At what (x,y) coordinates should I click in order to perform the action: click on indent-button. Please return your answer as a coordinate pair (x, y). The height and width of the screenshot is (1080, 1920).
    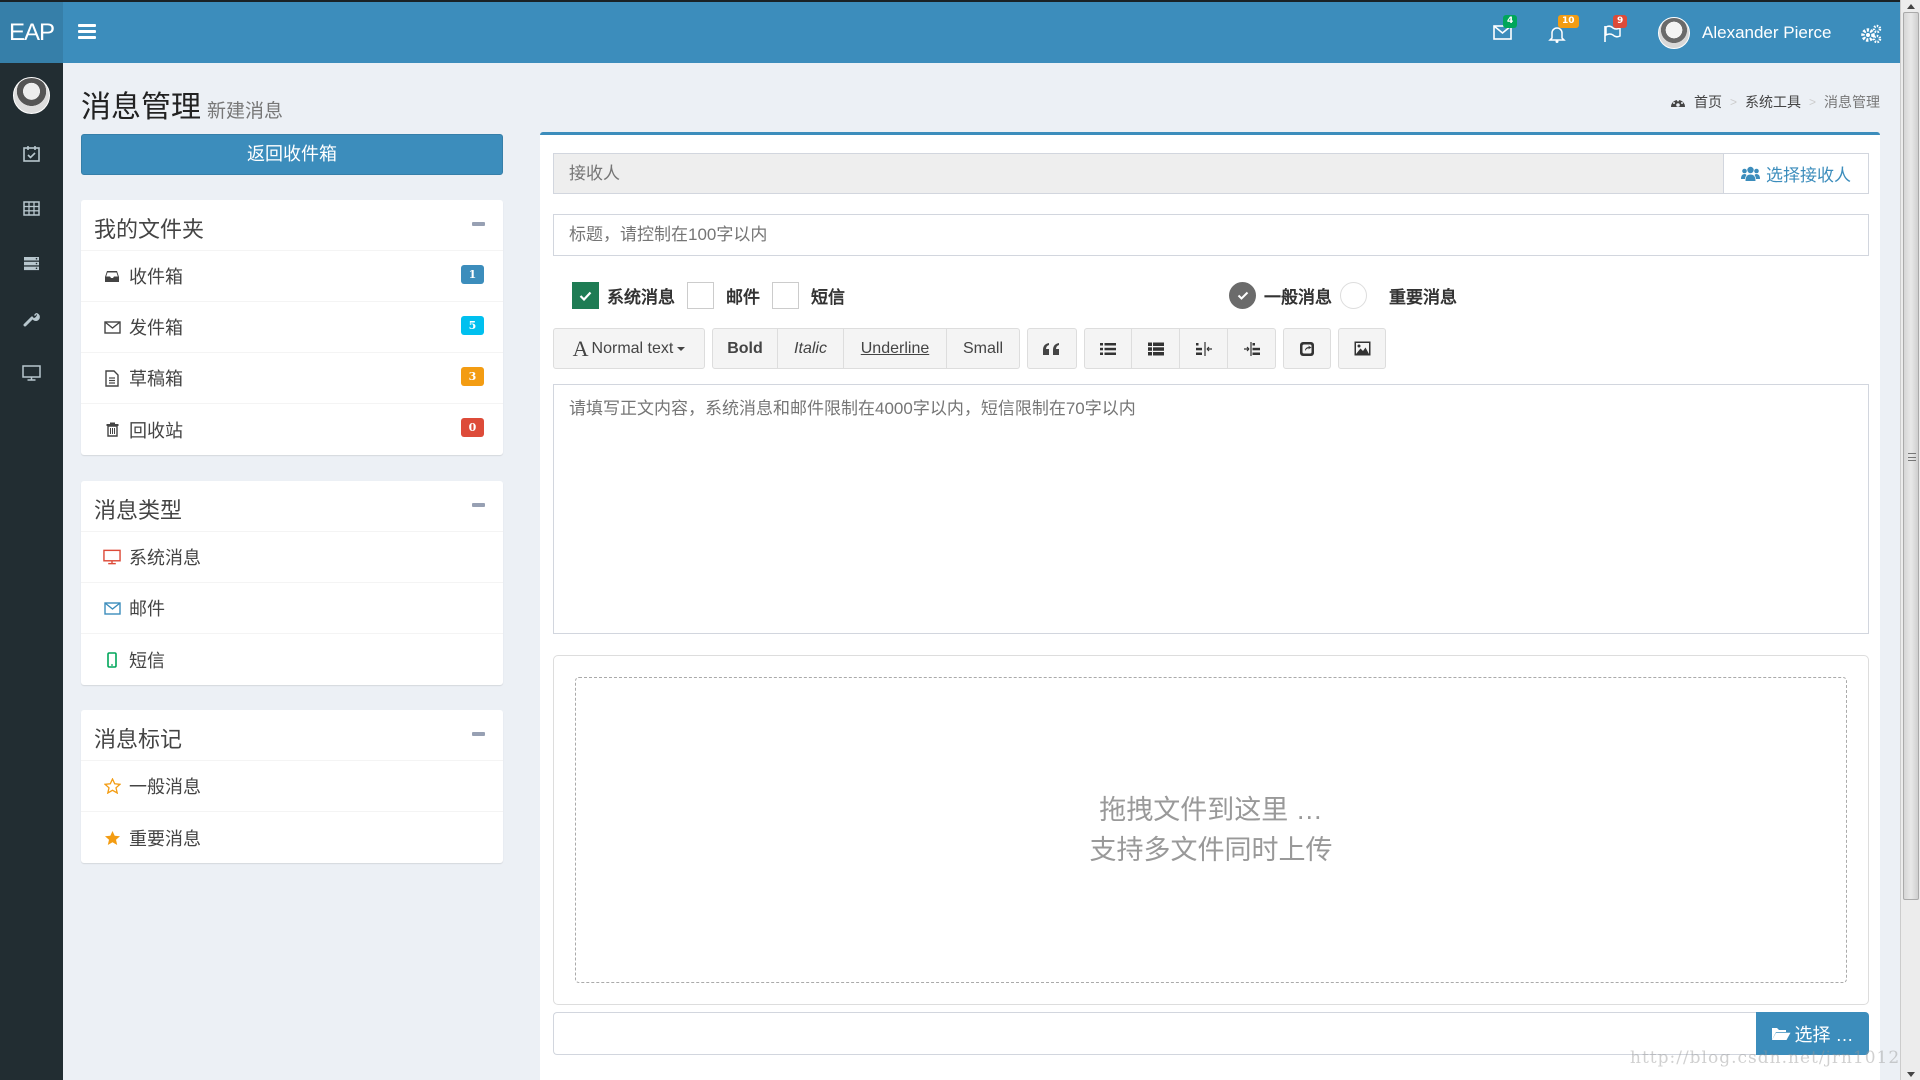
    Looking at the image, I should click on (1252, 348).